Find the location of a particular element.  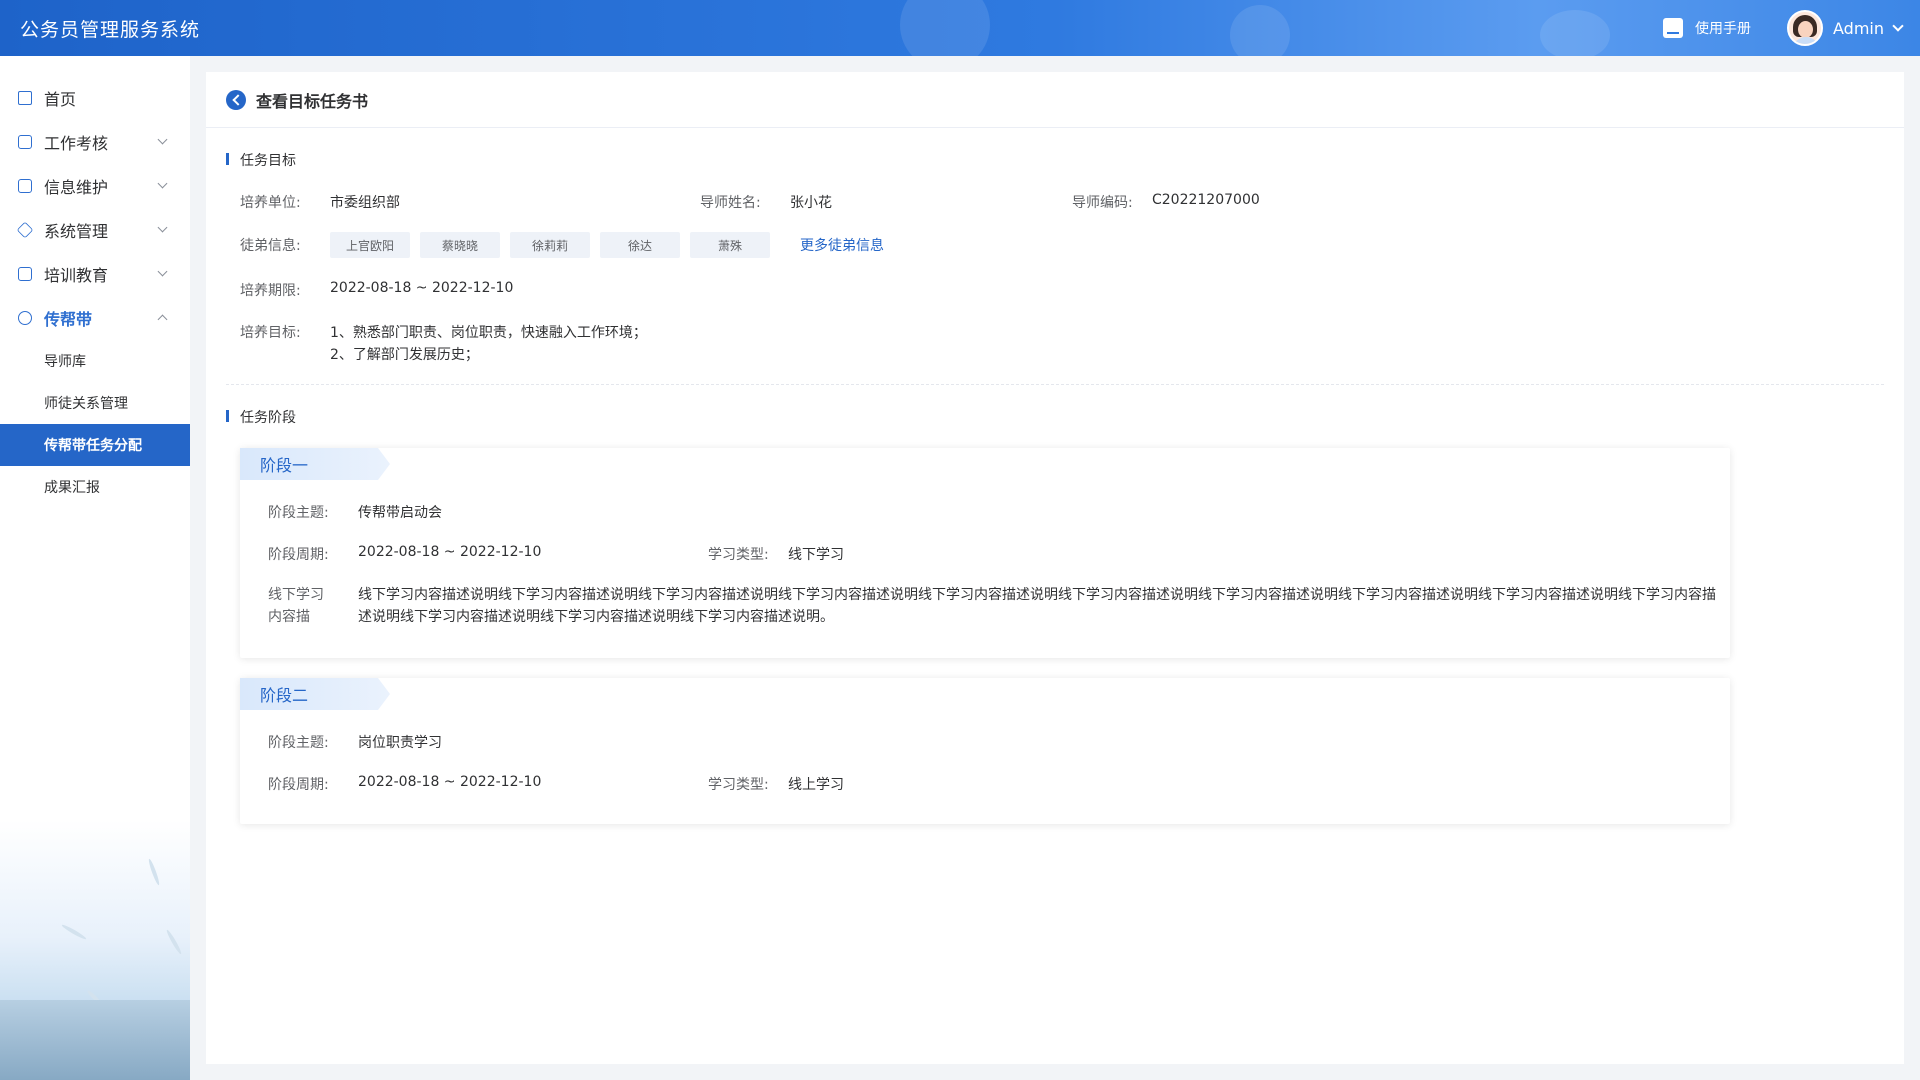

sidebar-item-label: 培训教育 is located at coordinates (76, 275).